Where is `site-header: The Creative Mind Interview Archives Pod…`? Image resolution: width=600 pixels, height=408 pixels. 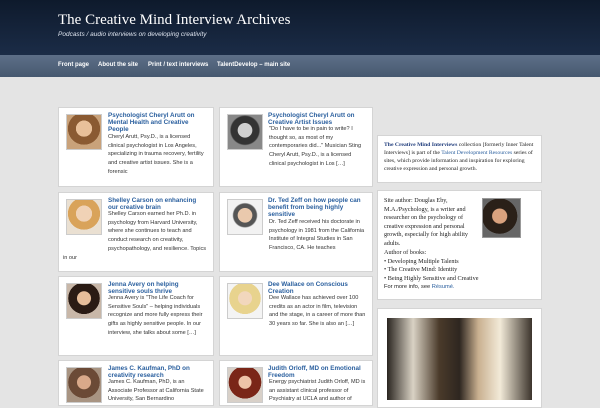 site-header: The Creative Mind Interview Archives Pod… is located at coordinates (300, 27).